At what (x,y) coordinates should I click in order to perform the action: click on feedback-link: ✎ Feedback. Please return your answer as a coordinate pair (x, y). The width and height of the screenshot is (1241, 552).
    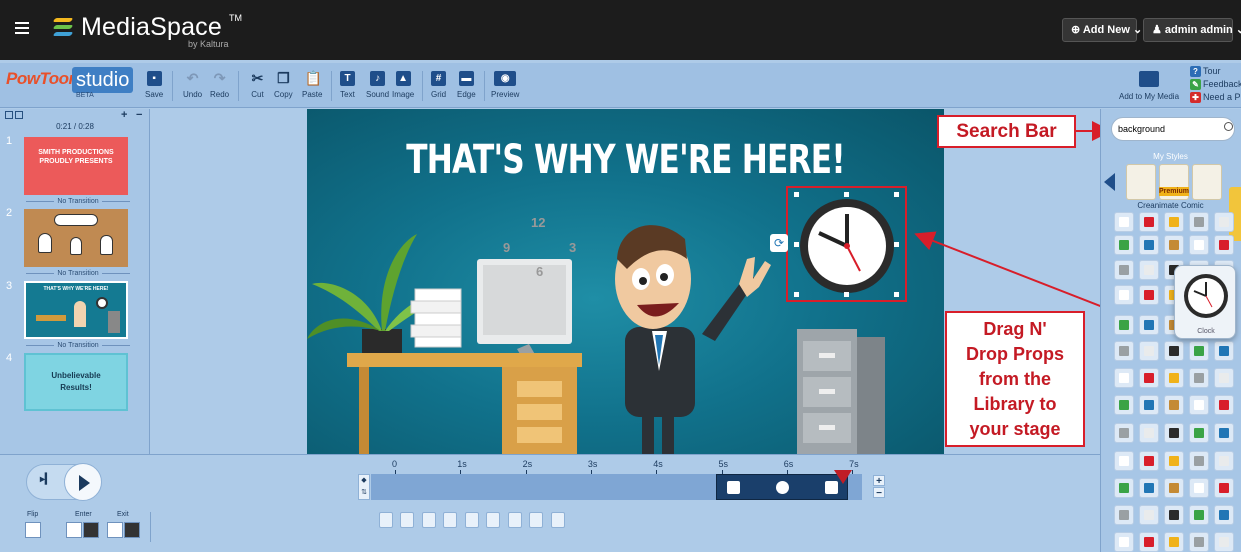
    Looking at the image, I should click on (1215, 84).